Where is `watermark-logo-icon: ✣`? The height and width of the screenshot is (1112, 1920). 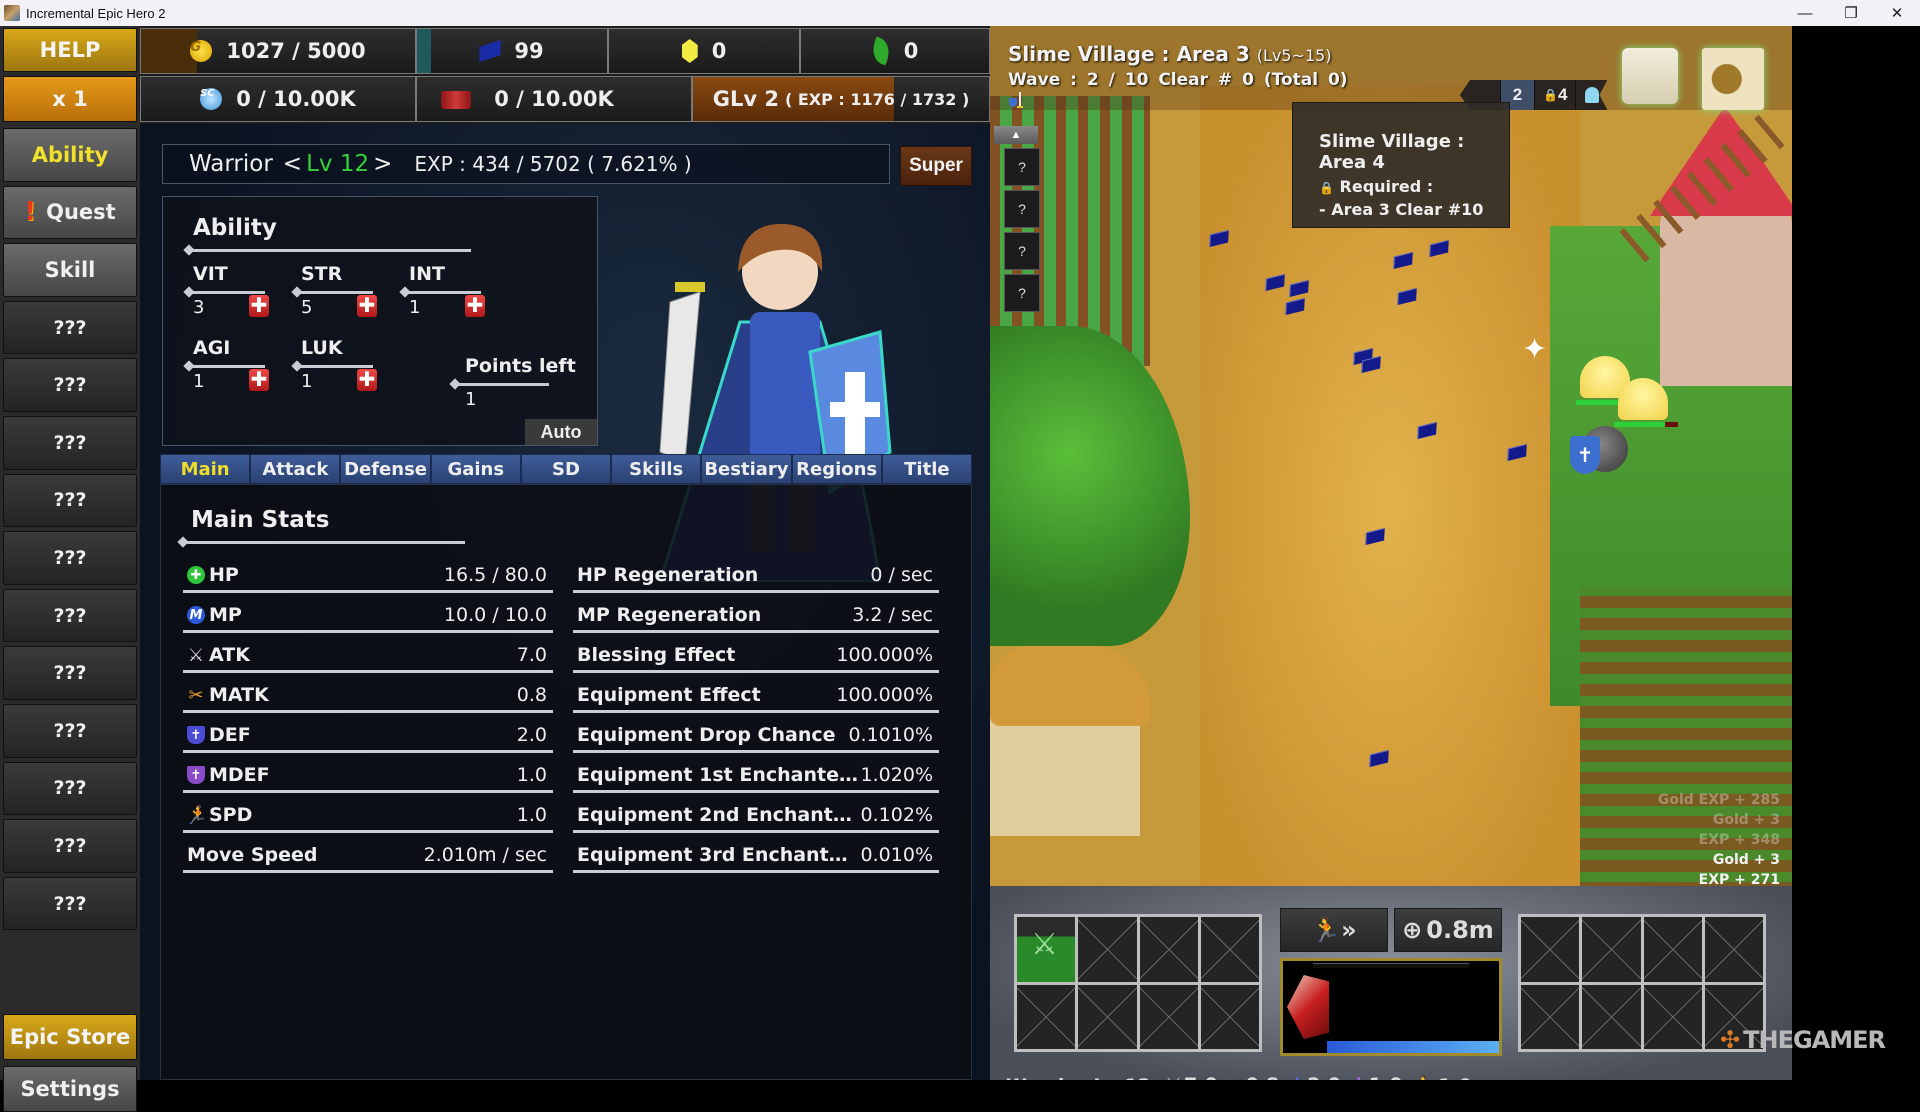 watermark-logo-icon: ✣ is located at coordinates (1730, 1040).